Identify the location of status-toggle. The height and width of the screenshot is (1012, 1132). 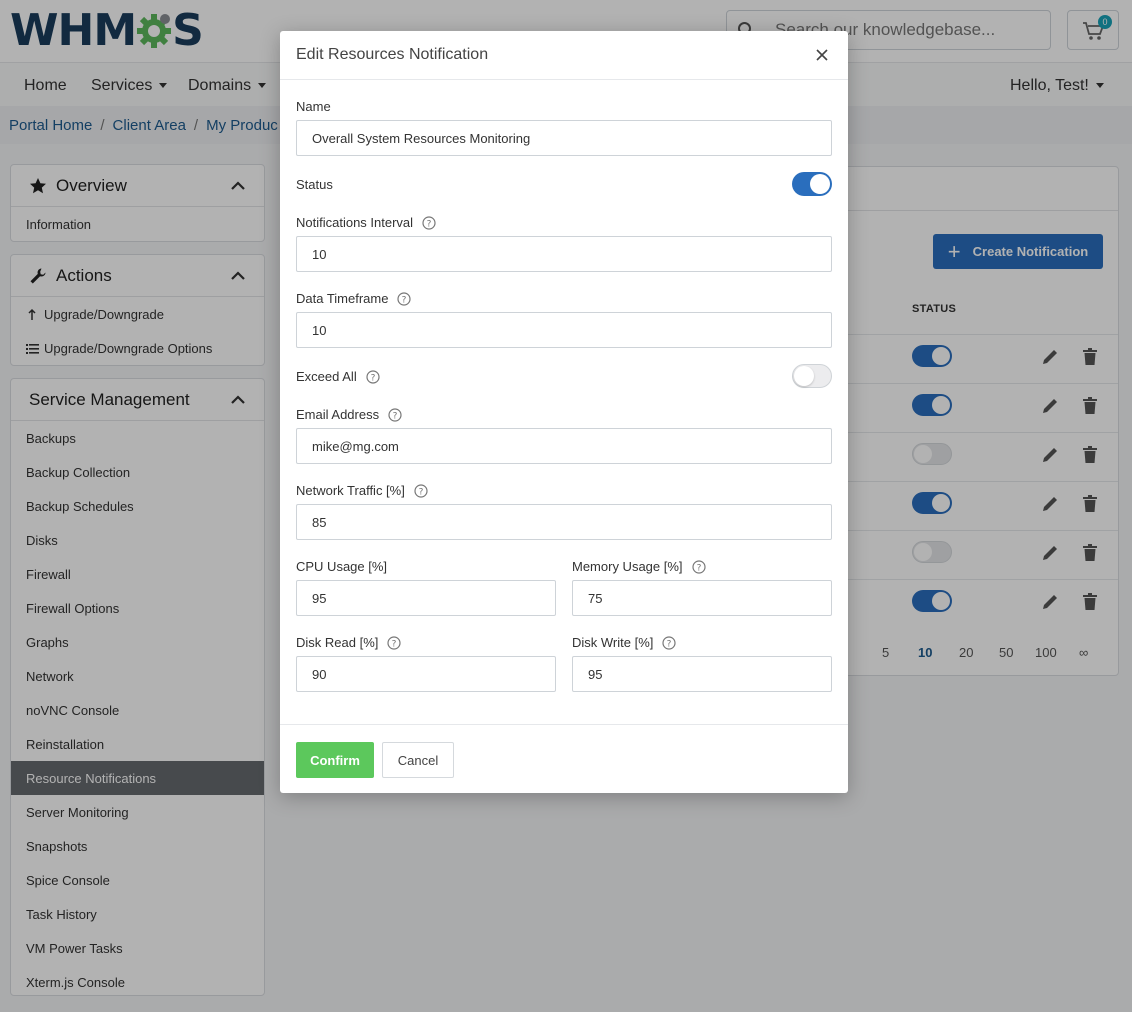
(812, 184).